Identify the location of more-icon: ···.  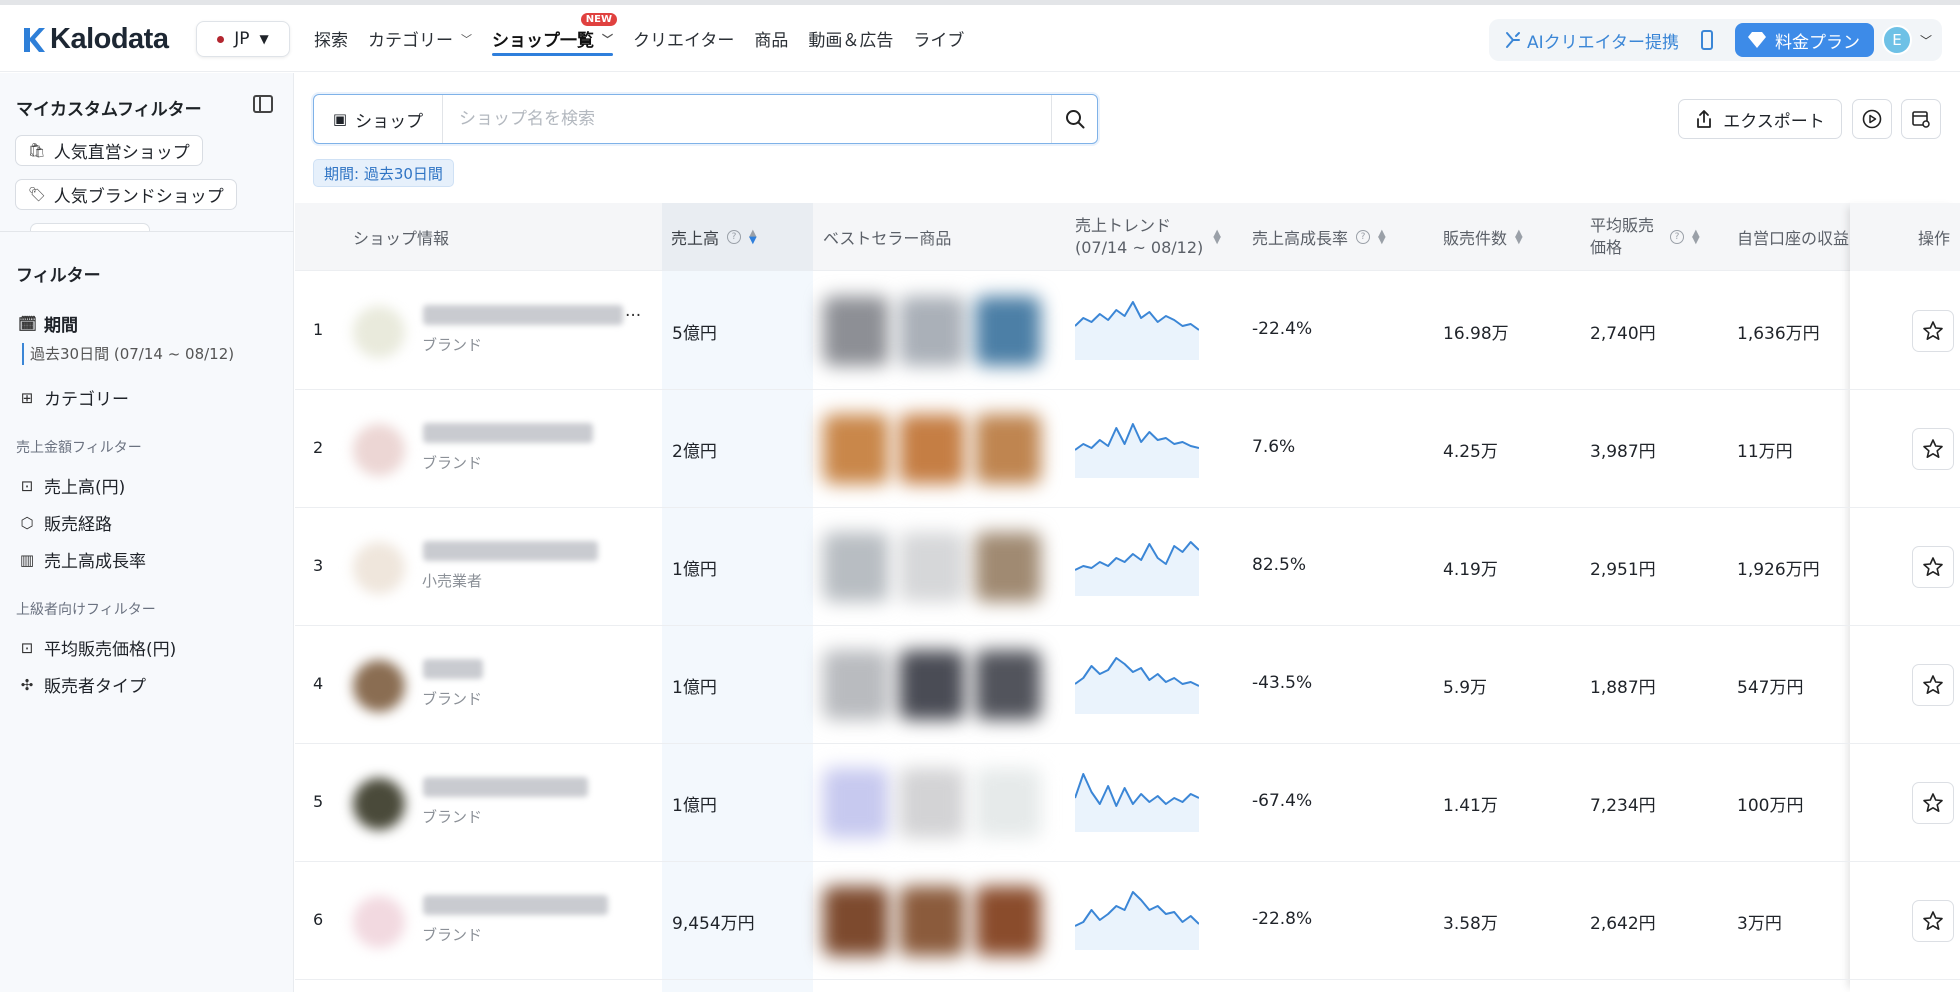
(633, 316).